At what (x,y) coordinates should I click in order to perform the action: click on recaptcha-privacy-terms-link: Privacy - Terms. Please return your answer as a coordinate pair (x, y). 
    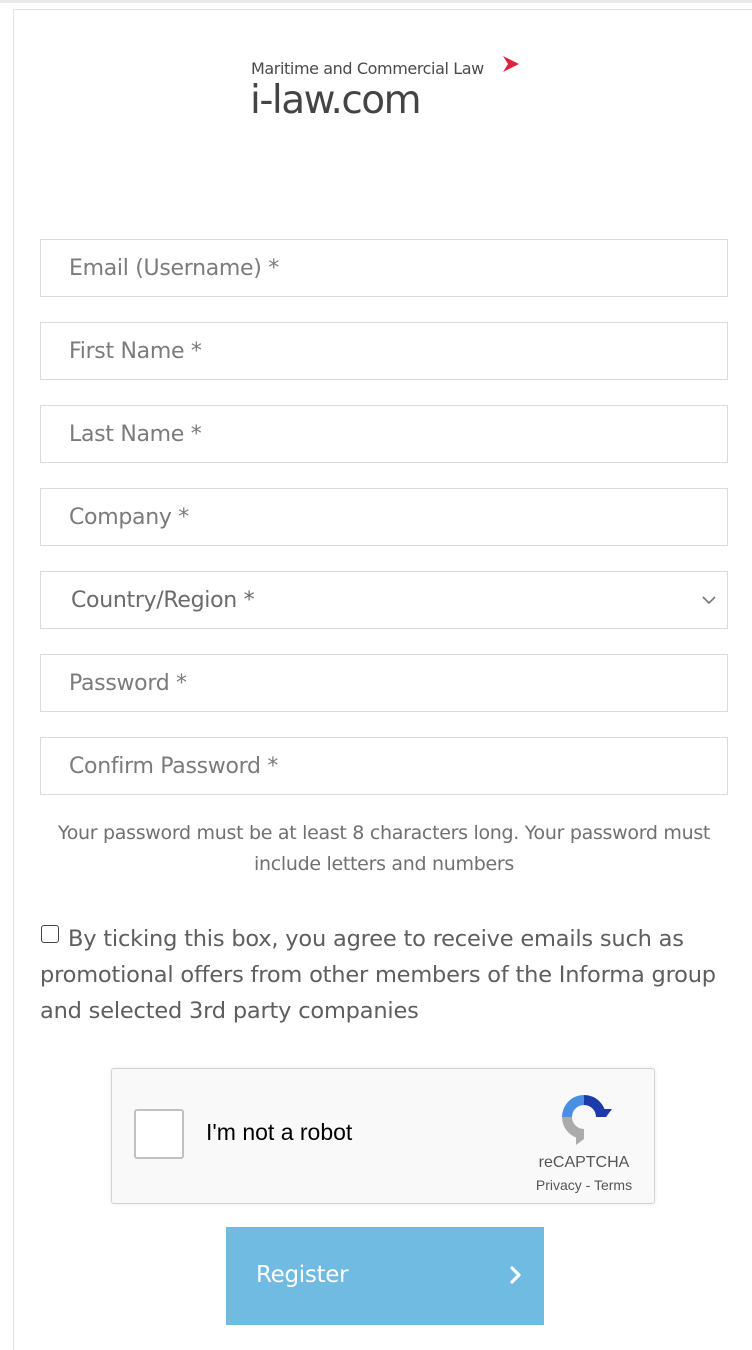
    Looking at the image, I should click on (584, 1185).